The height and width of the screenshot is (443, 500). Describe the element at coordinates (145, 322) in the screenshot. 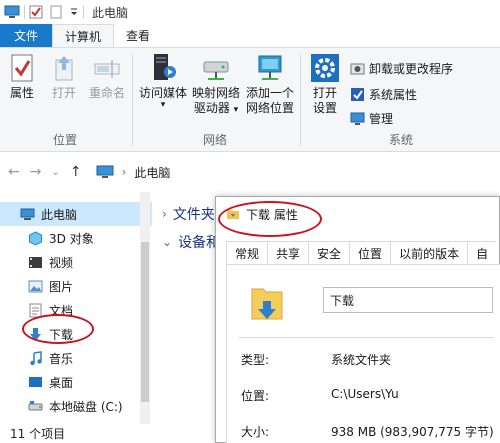

I see `scrollbar-thumb` at that location.